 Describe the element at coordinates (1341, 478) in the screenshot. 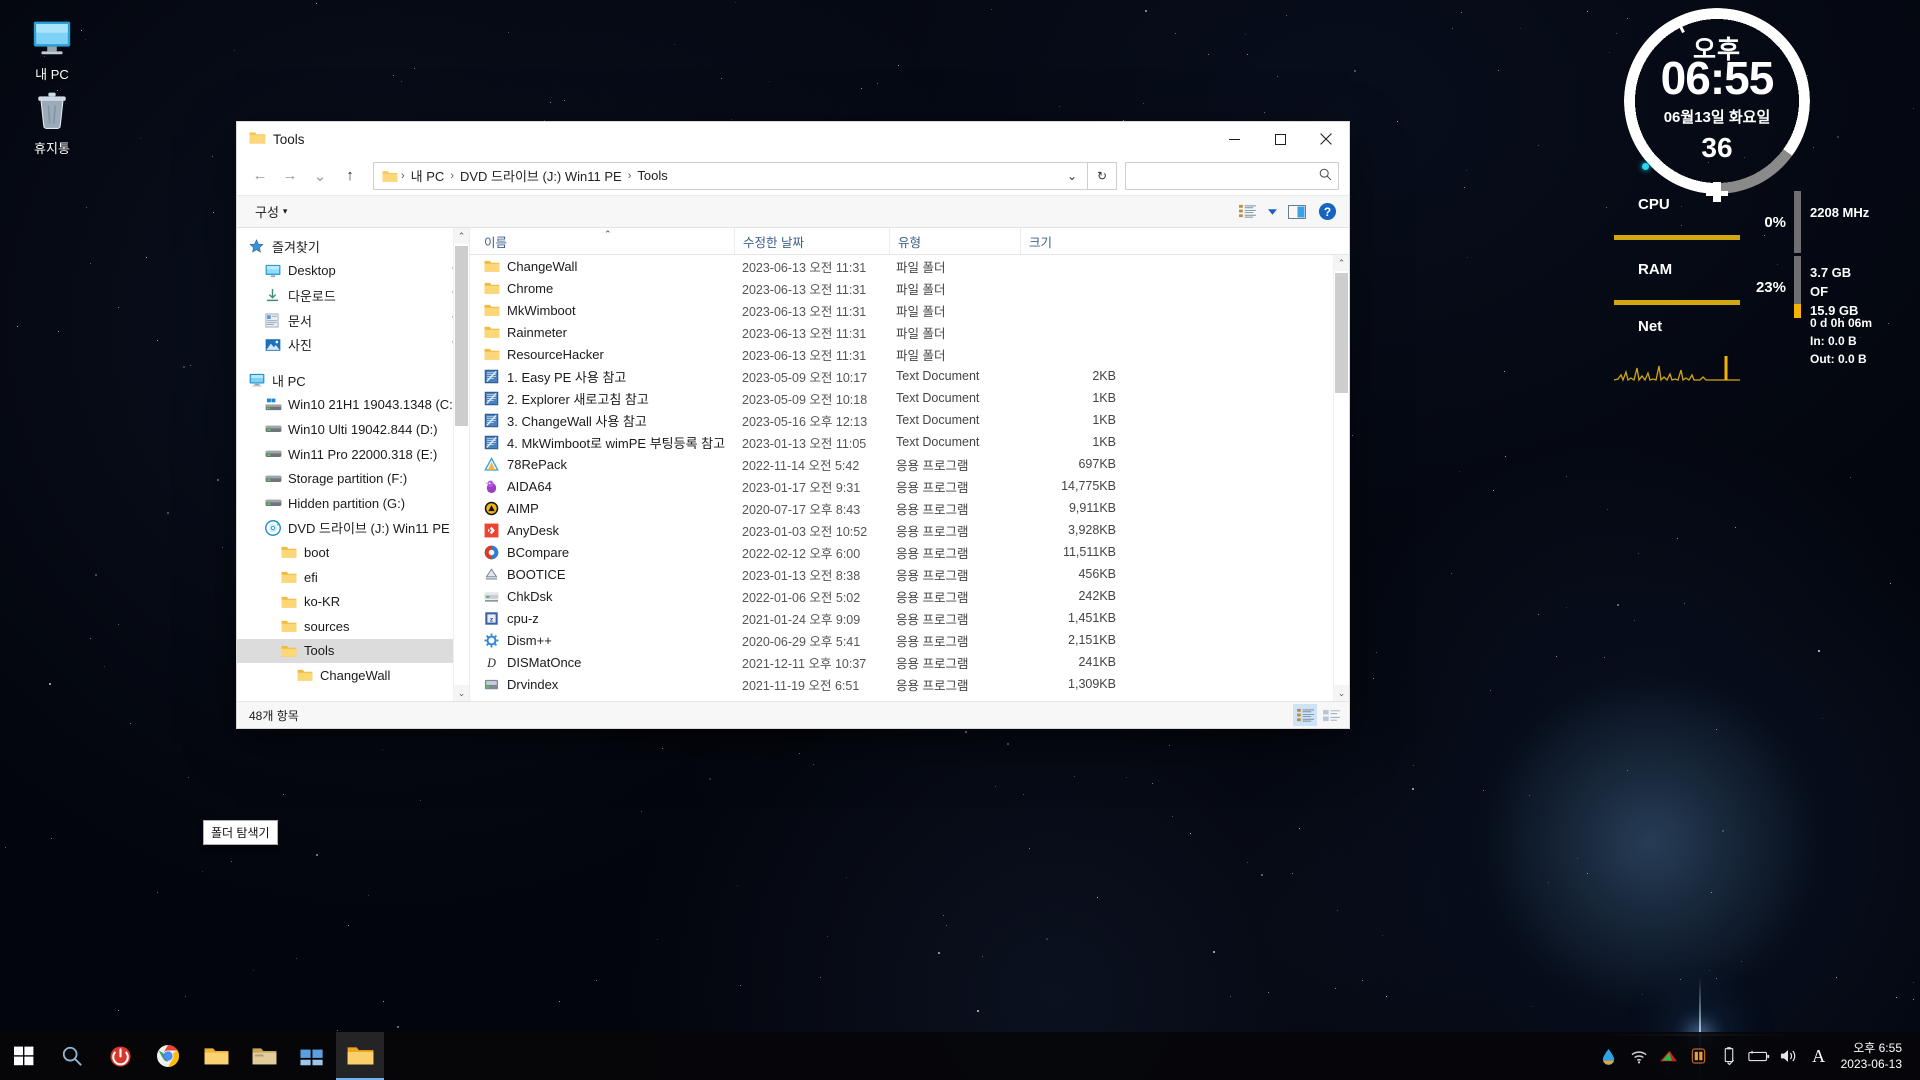

I see `file-list-scrollbar: ⌃ ⌄` at that location.